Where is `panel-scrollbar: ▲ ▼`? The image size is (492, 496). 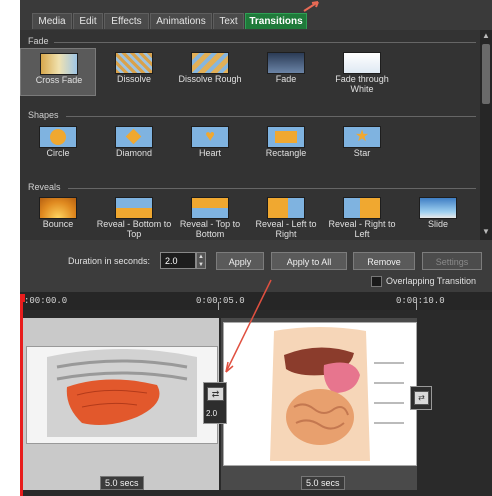 panel-scrollbar: ▲ ▼ is located at coordinates (486, 135).